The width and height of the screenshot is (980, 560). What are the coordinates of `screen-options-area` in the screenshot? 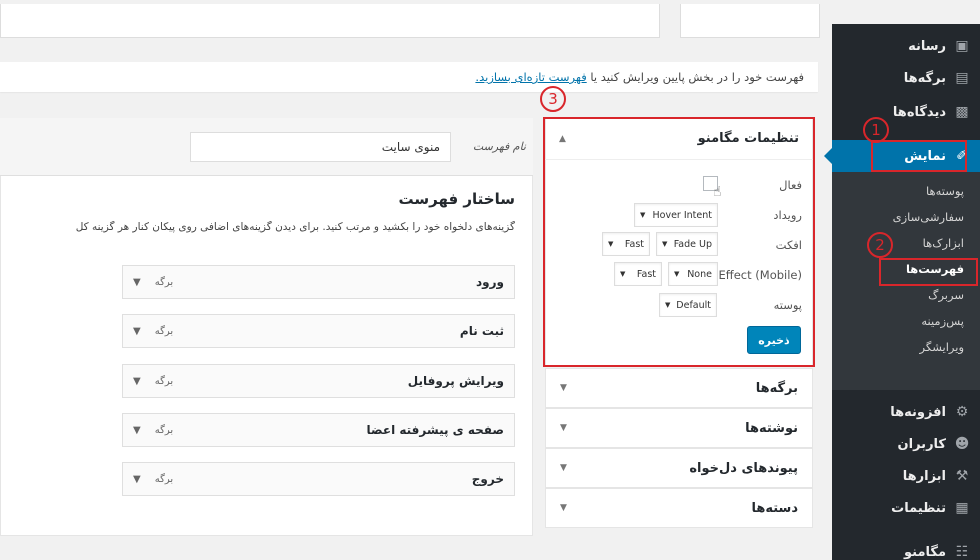 It's located at (330, 21).